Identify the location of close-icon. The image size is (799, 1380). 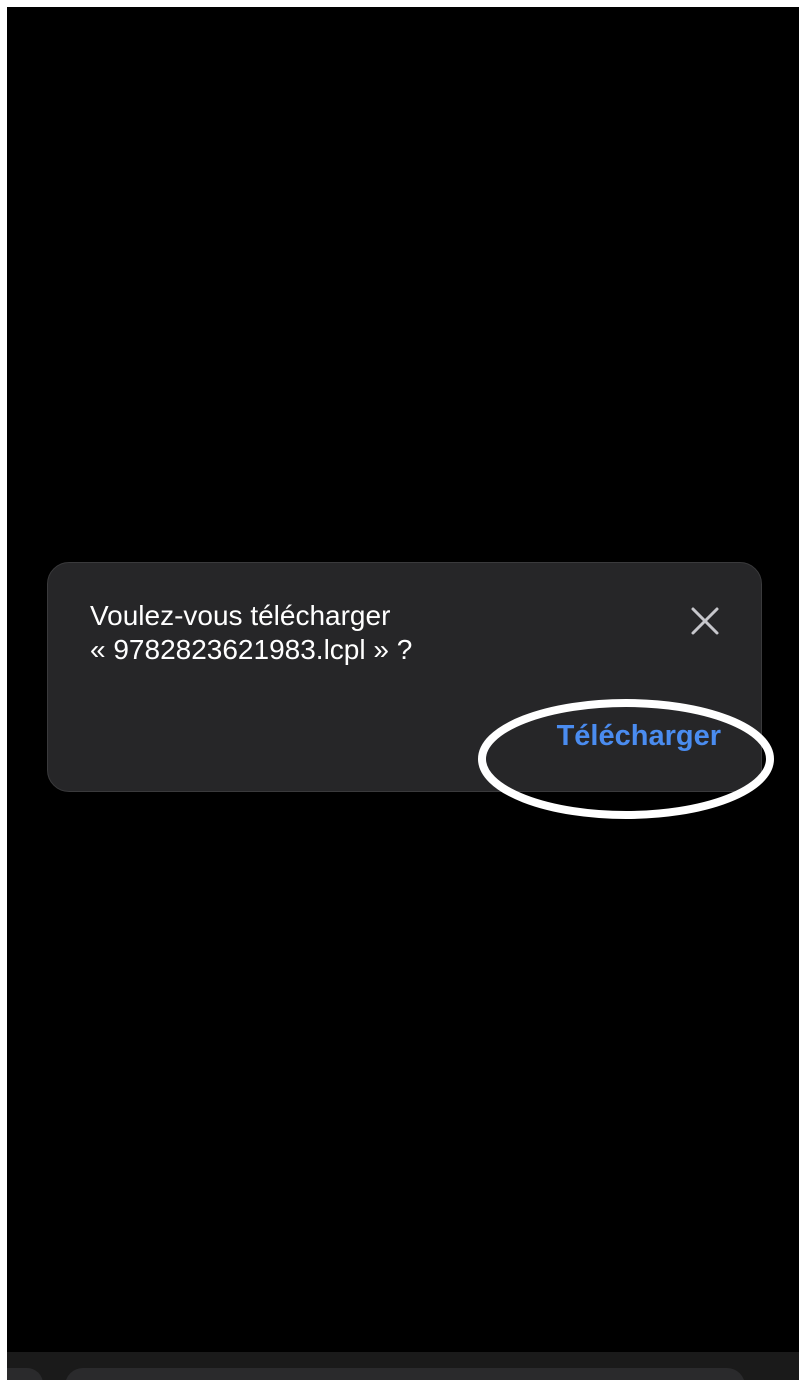
(705, 621).